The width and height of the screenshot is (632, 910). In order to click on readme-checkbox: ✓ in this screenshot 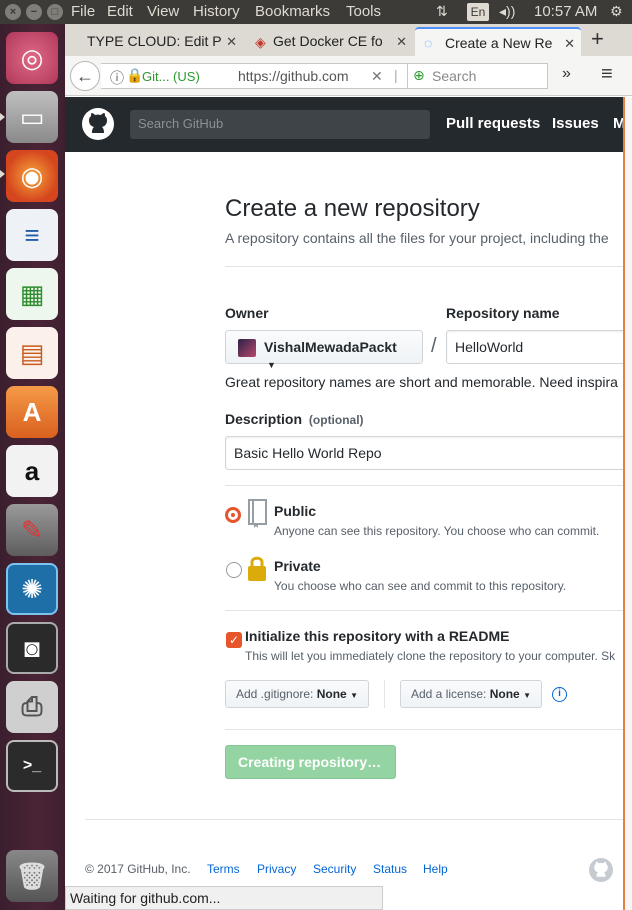, I will do `click(234, 640)`.